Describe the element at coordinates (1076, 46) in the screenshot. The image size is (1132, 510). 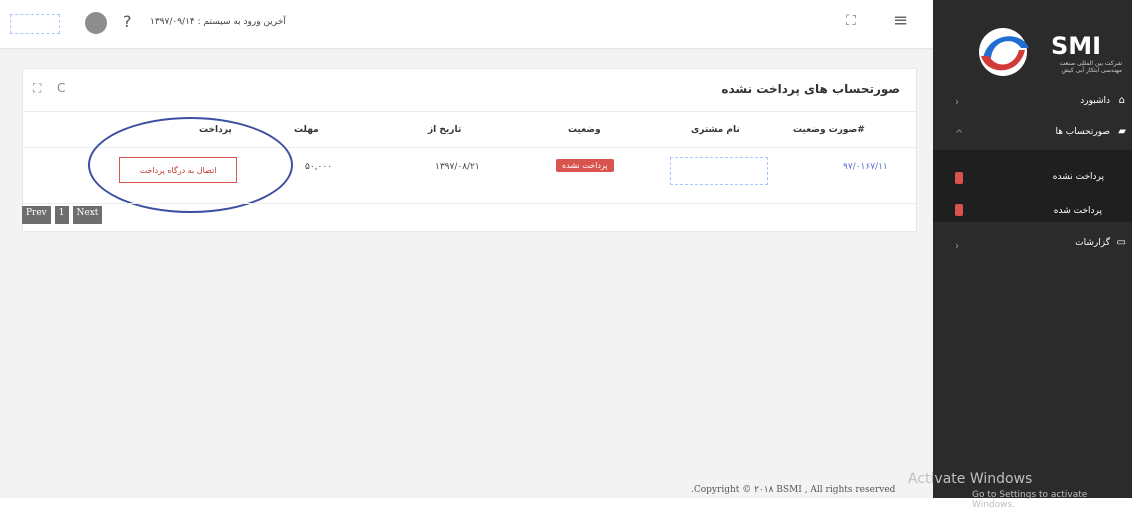
I see `brand-name: SMI` at that location.